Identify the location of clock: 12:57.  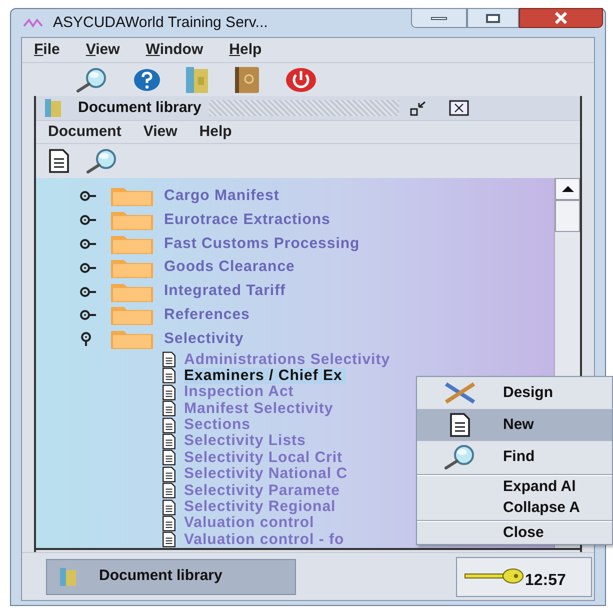
(545, 580).